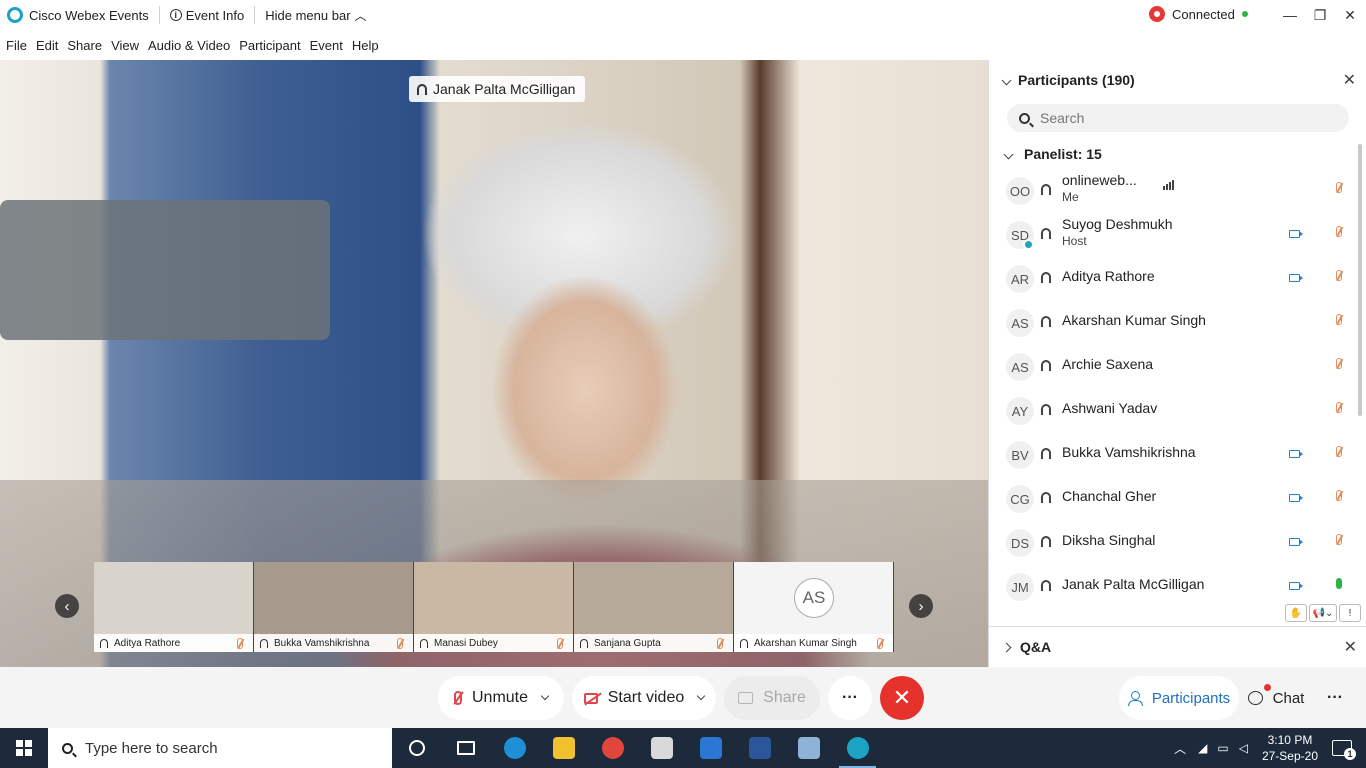 The width and height of the screenshot is (1366, 768). What do you see at coordinates (333, 643) in the screenshot?
I see `tile-label: Bukka Vamshikrishna` at bounding box center [333, 643].